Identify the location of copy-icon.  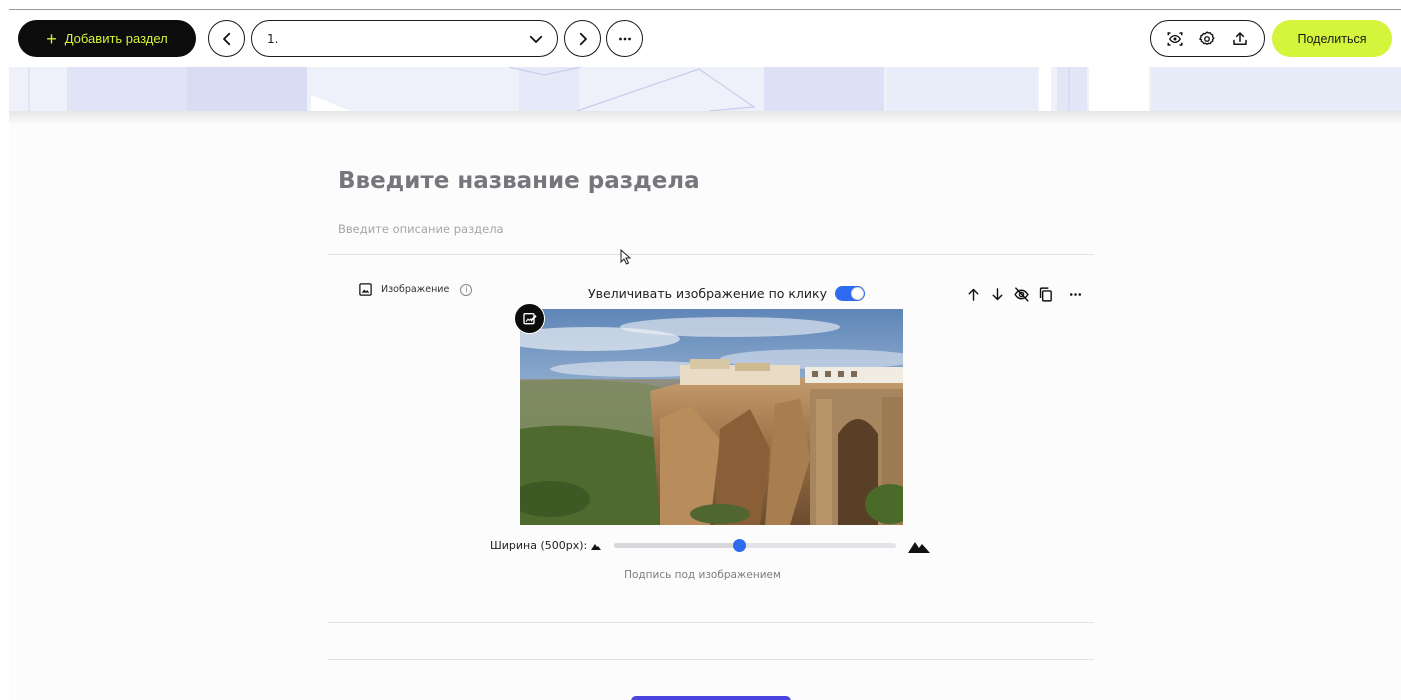
(1045, 294).